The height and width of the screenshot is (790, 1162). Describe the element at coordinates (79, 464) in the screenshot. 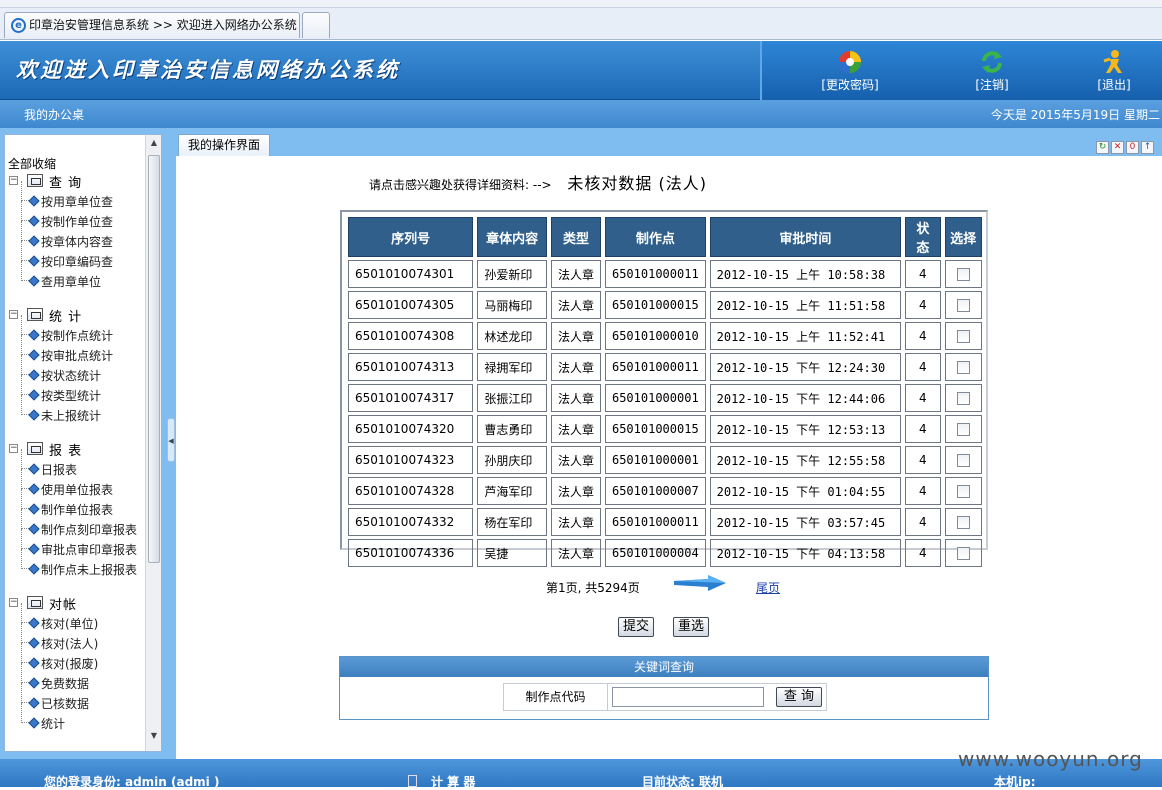

I see `sidebar-item: 日报表` at that location.